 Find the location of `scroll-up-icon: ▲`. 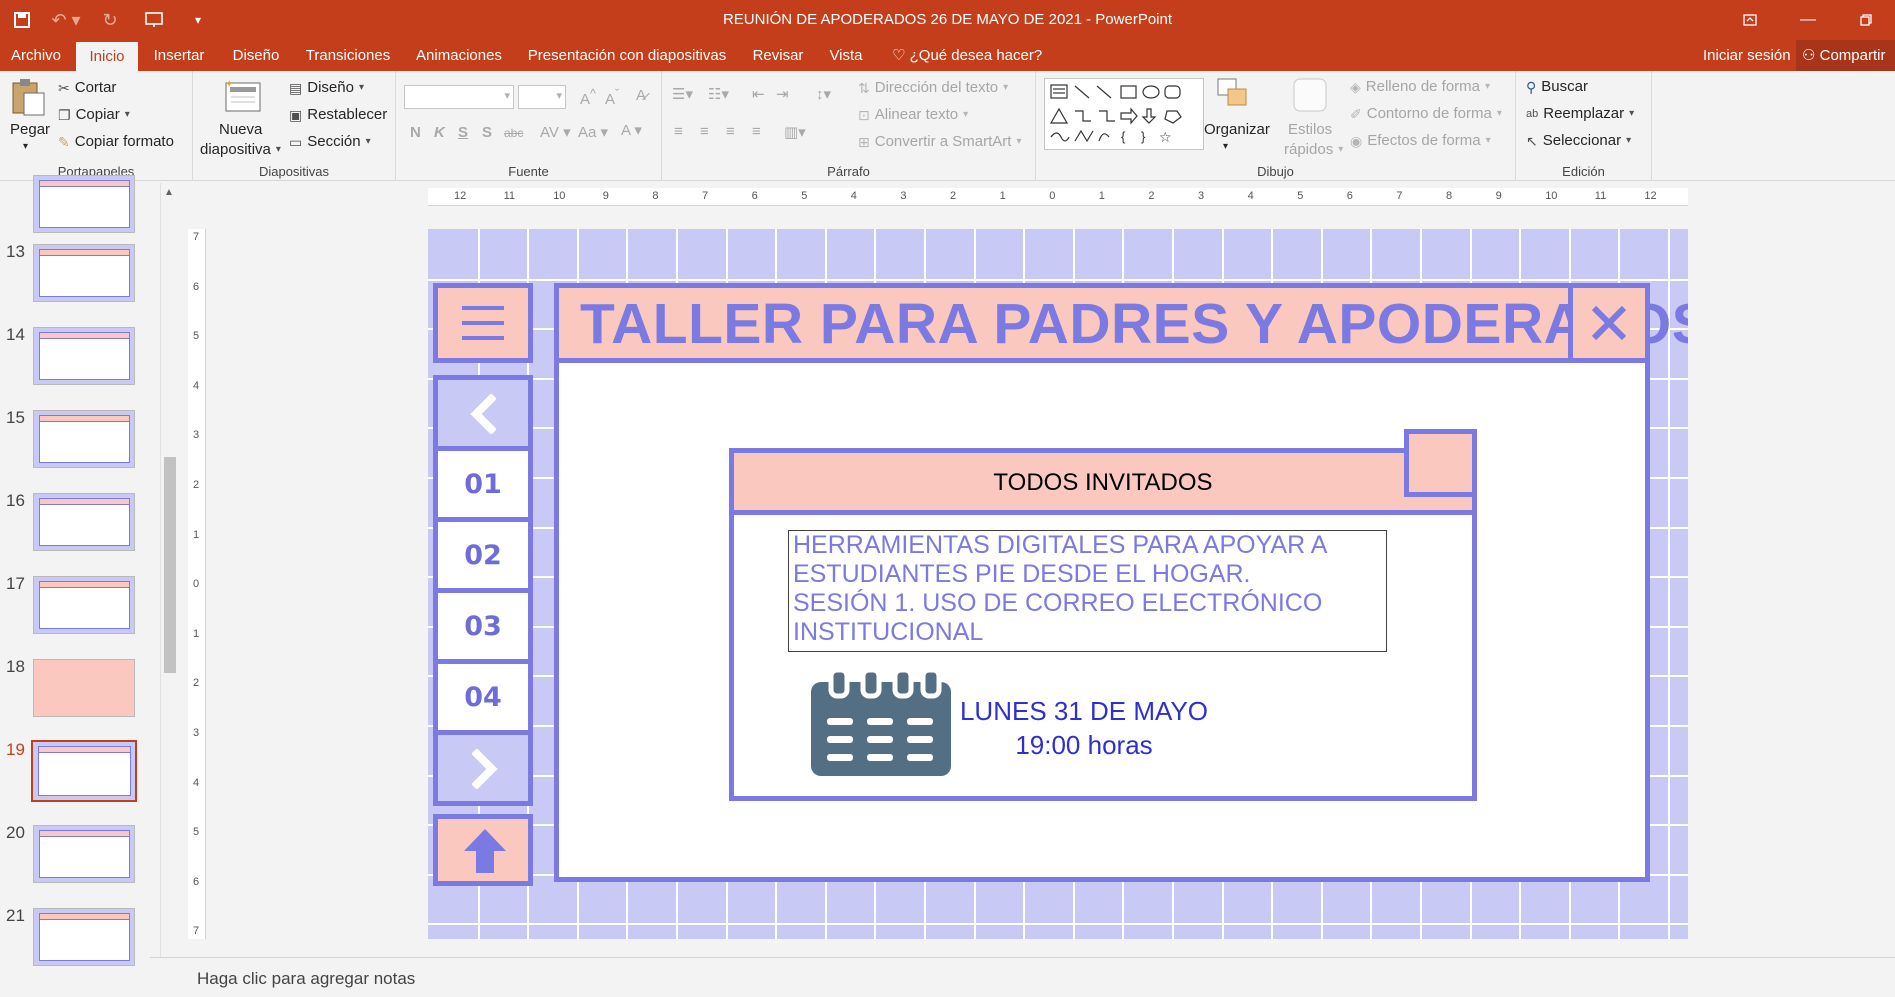

scroll-up-icon: ▲ is located at coordinates (169, 192).